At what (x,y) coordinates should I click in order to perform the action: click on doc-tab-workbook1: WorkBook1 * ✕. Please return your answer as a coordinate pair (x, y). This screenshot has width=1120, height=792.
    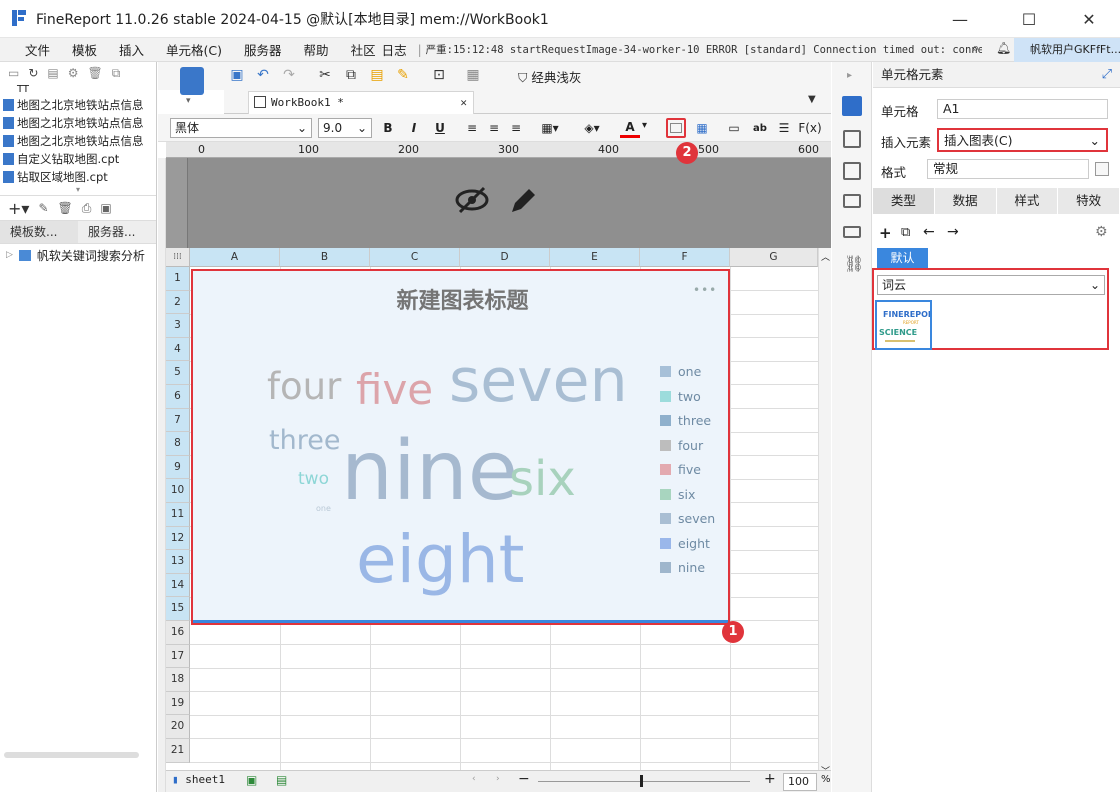
    Looking at the image, I should click on (361, 102).